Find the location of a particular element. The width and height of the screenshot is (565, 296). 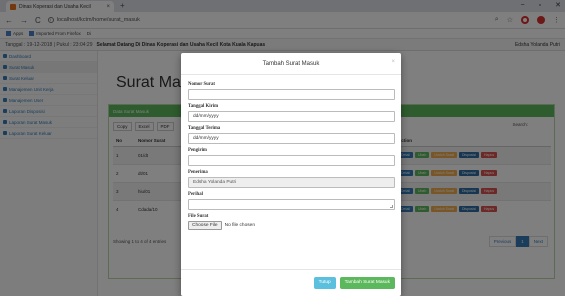

tutup-button: Tutup is located at coordinates (324, 283).